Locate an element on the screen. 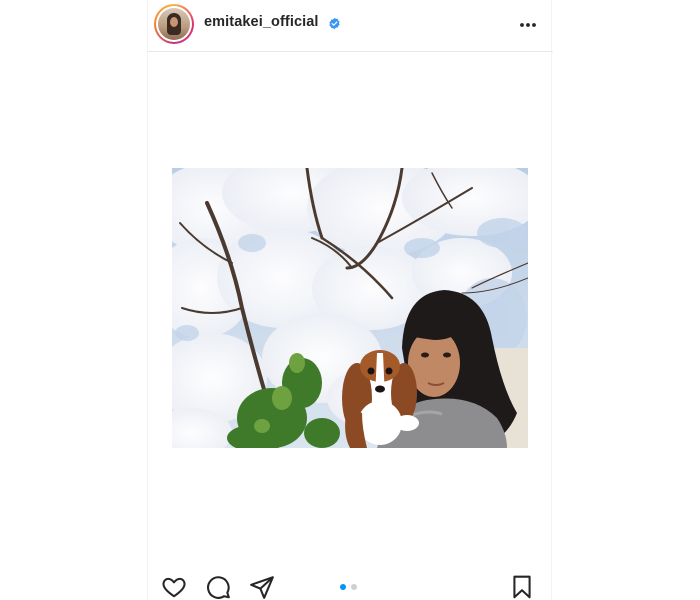 The image size is (700, 600). comment-icon is located at coordinates (218, 587).